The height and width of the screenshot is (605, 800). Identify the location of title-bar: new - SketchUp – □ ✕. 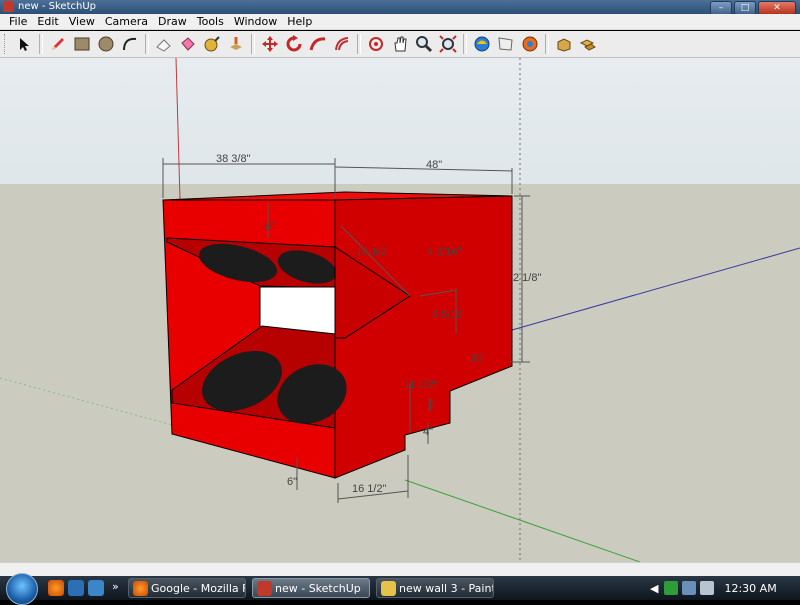
(400, 7).